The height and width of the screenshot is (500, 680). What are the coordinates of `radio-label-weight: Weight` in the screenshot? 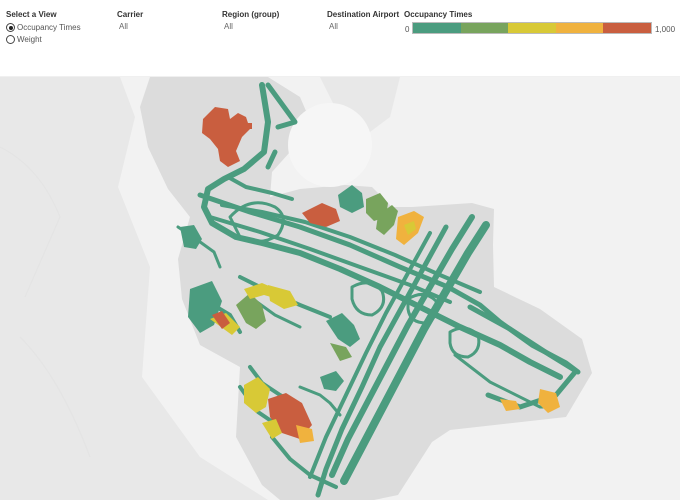 It's located at (29, 39).